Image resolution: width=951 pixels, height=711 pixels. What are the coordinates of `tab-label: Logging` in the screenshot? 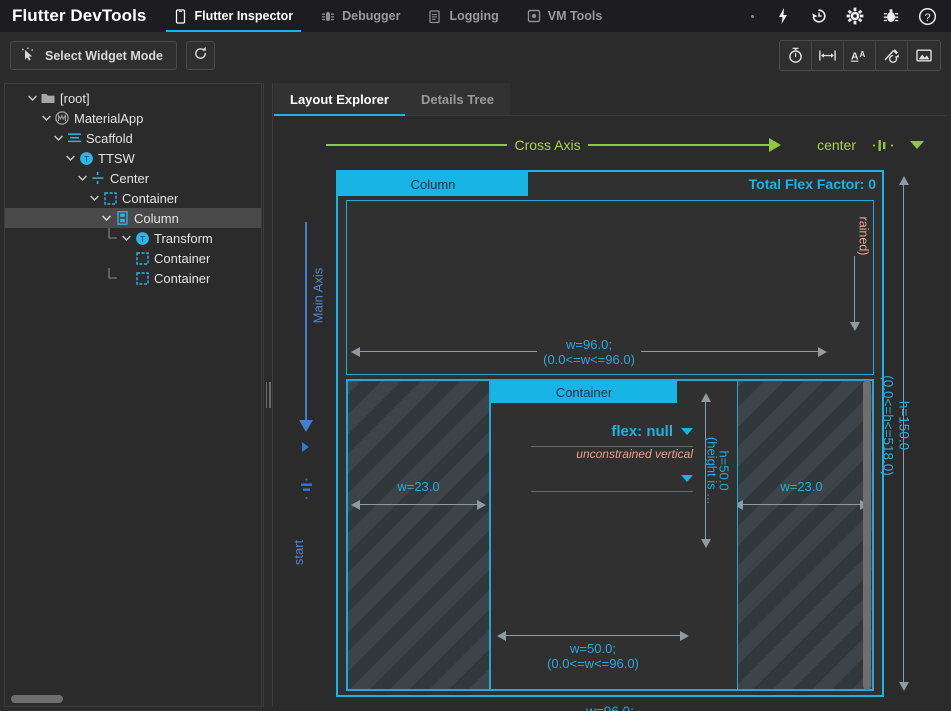 It's located at (474, 16).